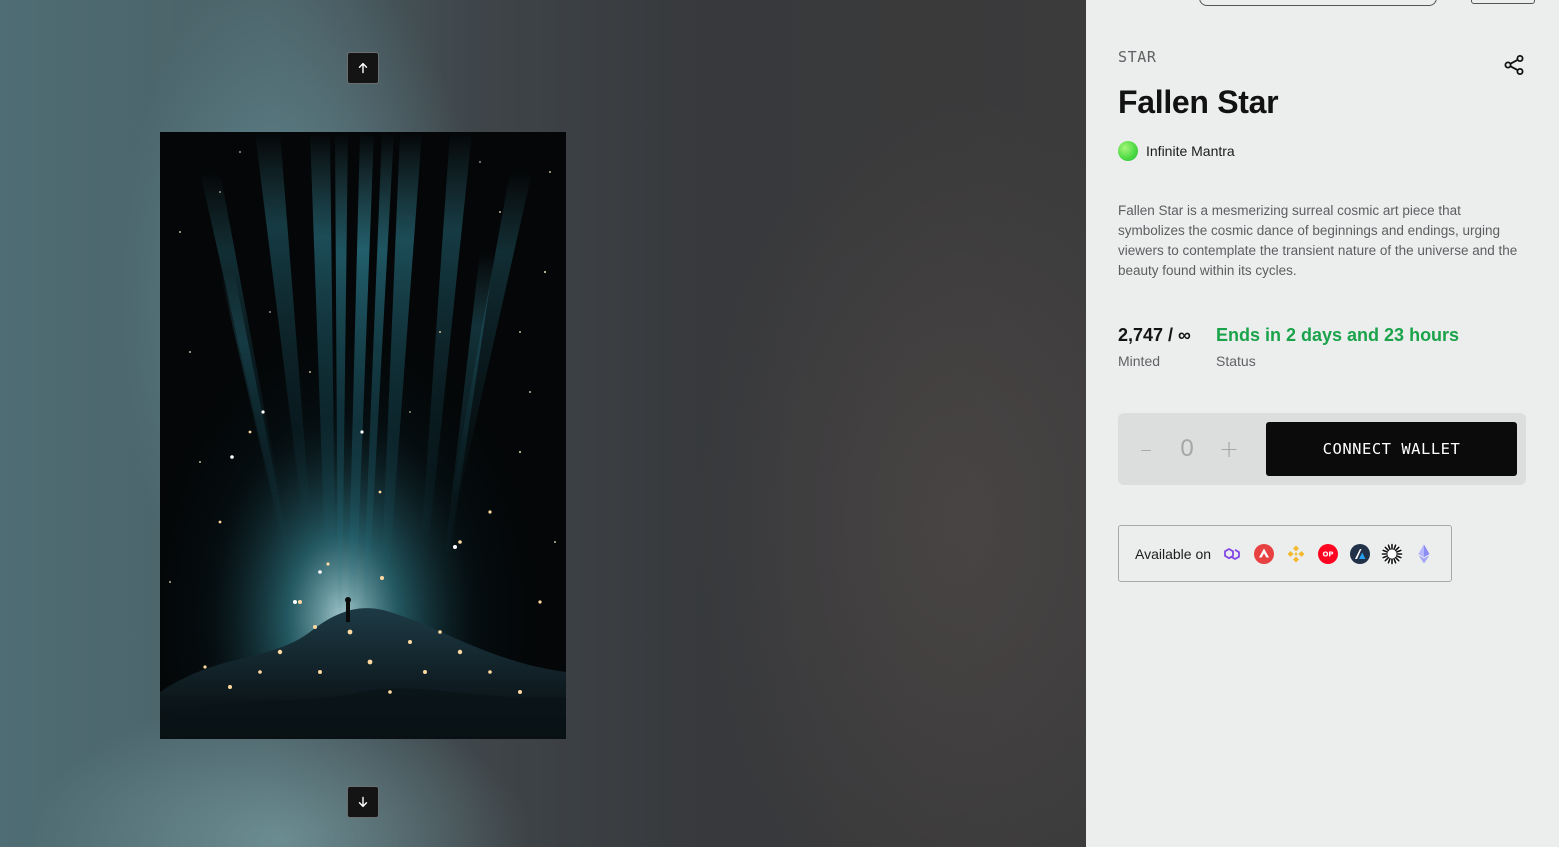 The image size is (1559, 847). What do you see at coordinates (1360, 554) in the screenshot?
I see `arbitrum-icon` at bounding box center [1360, 554].